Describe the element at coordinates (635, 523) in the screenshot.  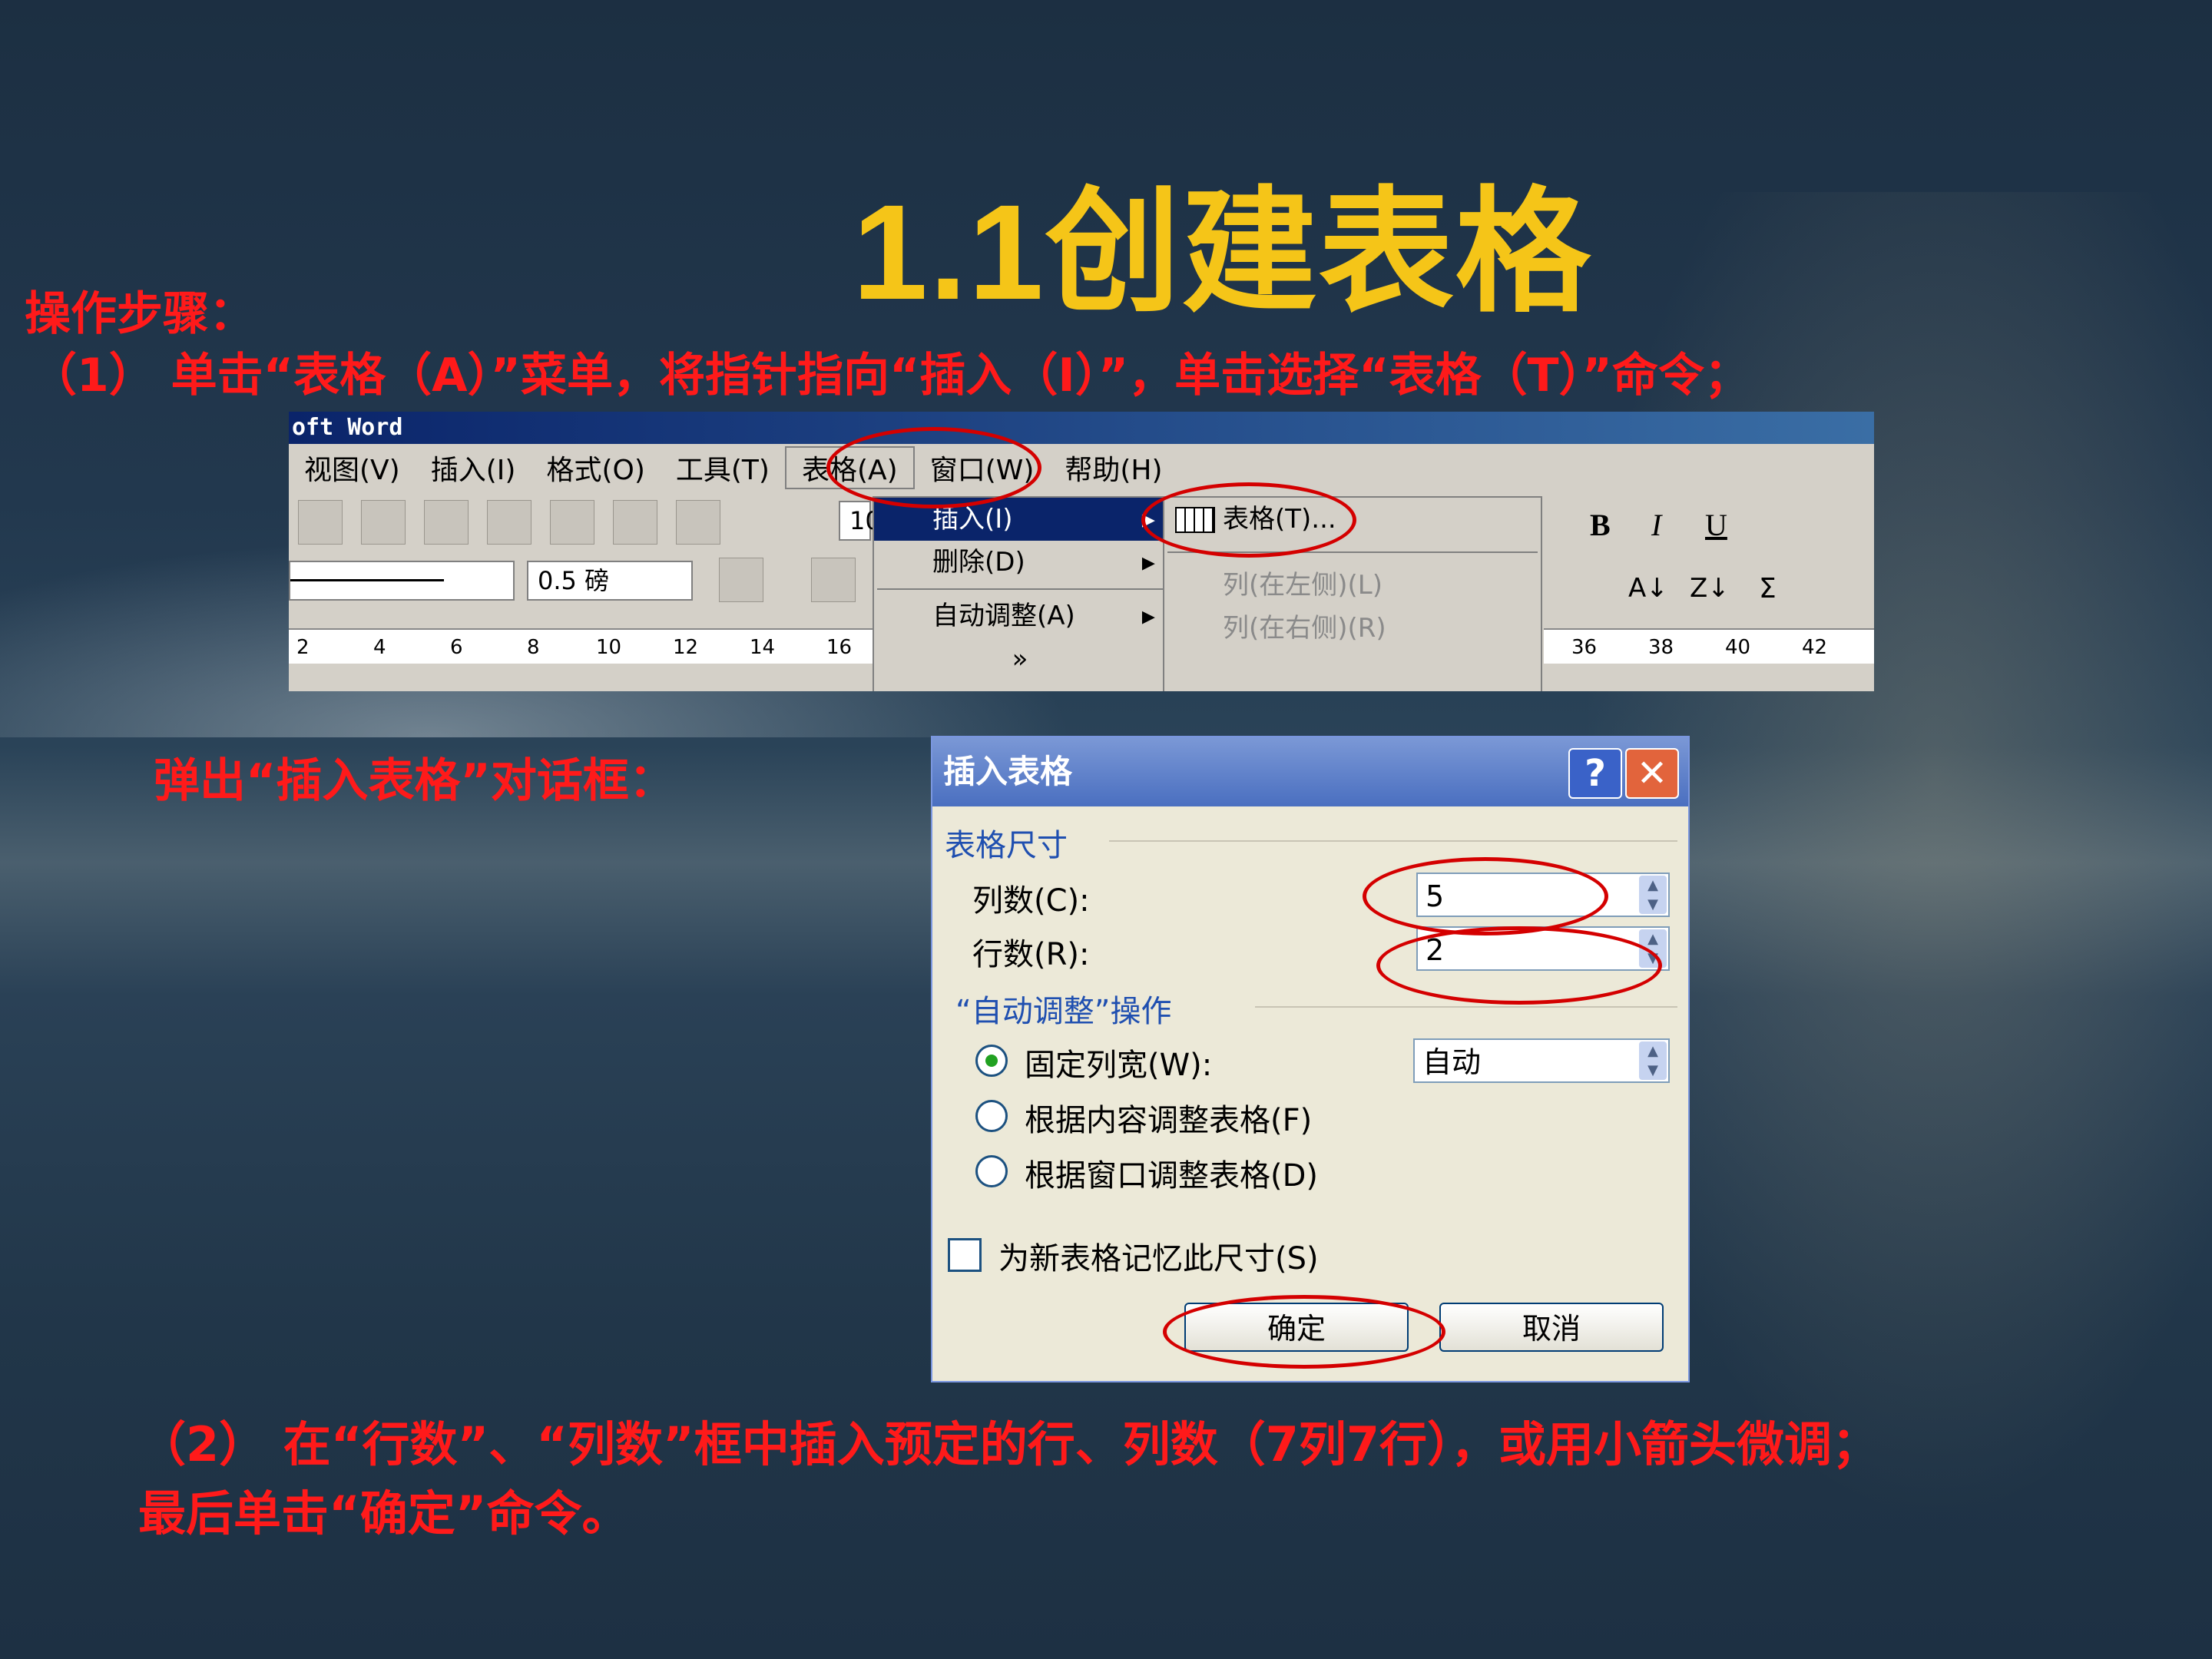
I see `insert-table-icon` at that location.